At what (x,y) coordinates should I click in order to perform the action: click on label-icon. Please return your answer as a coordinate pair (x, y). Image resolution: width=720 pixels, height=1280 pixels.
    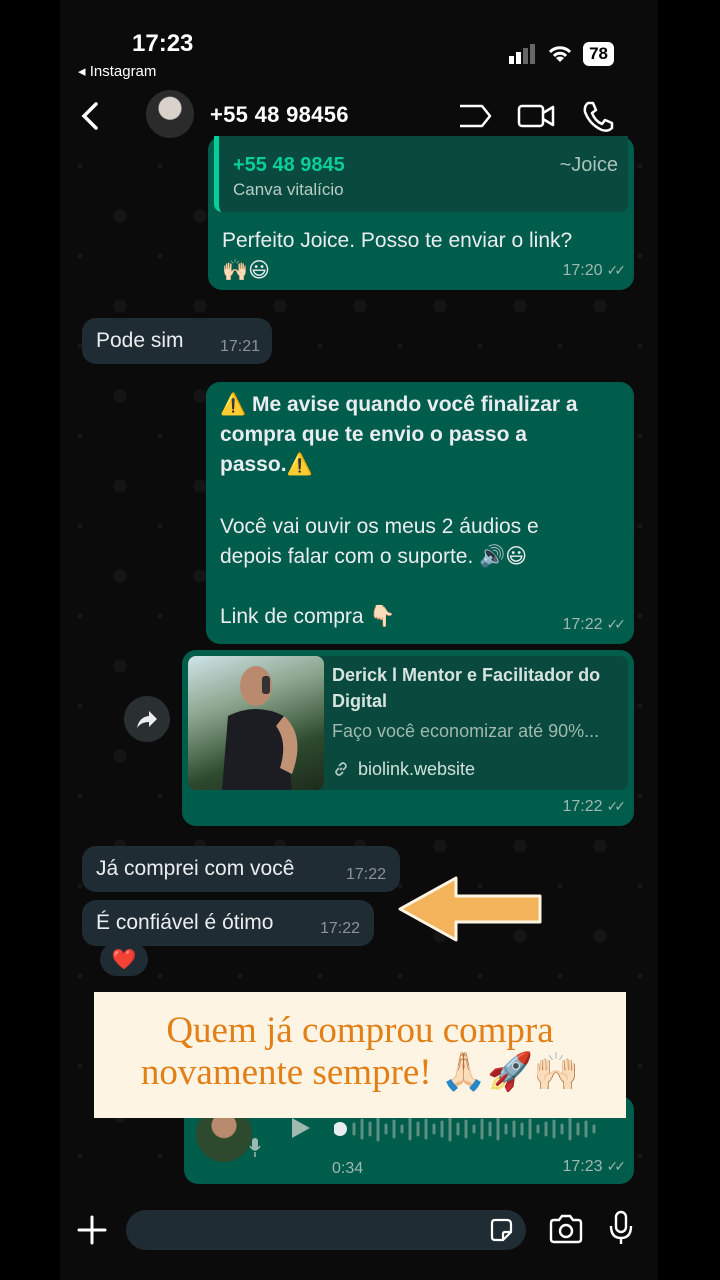
    Looking at the image, I should click on (474, 116).